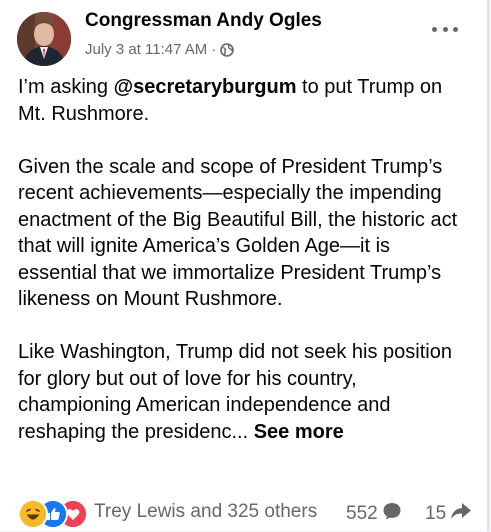 This screenshot has width=491, height=532. What do you see at coordinates (203, 21) in the screenshot?
I see `author-name: Congressman Andy Ogles` at bounding box center [203, 21].